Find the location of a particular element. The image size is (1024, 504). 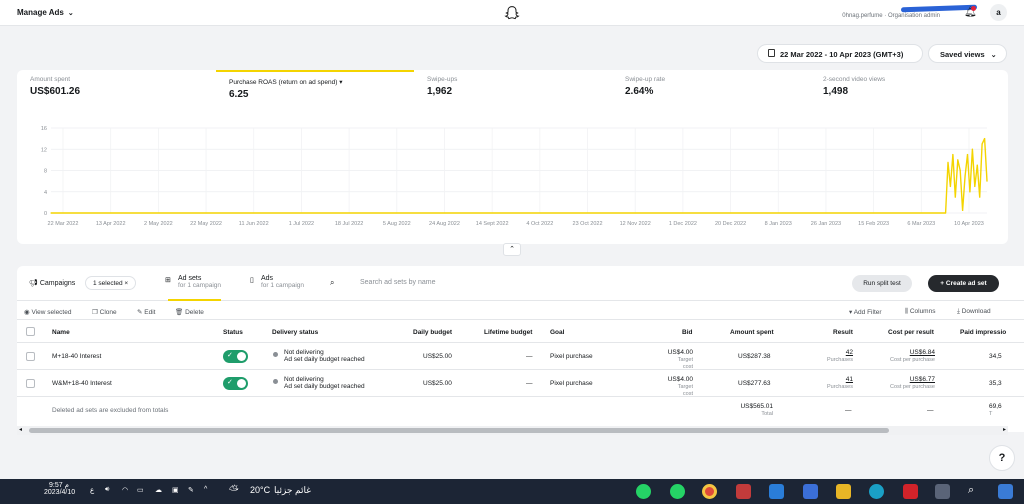

tray-icon: ▣ is located at coordinates (175, 490).